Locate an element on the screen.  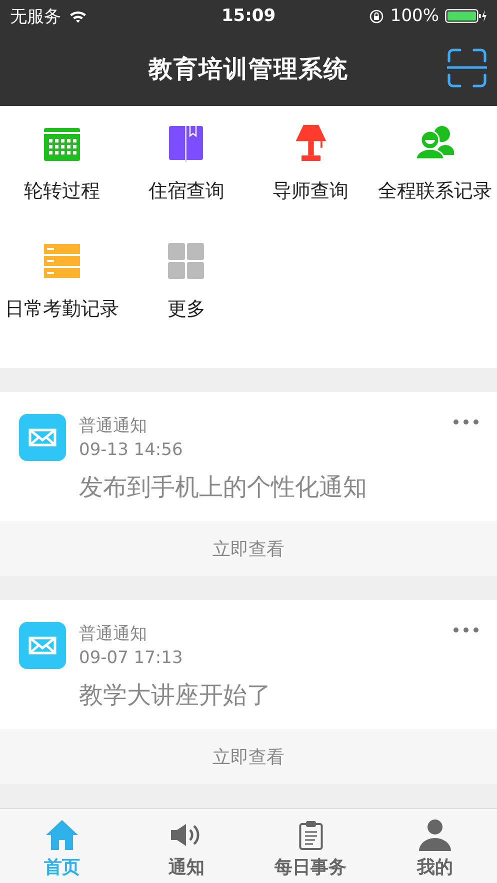
wifi-icon is located at coordinates (78, 16).